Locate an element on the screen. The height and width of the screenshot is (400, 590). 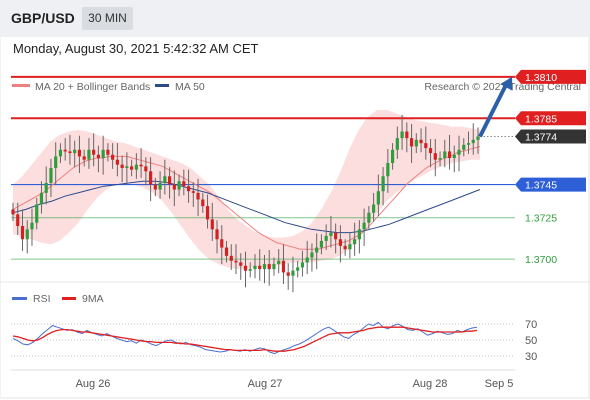
legend-swatch-rsi is located at coordinates (19, 298).